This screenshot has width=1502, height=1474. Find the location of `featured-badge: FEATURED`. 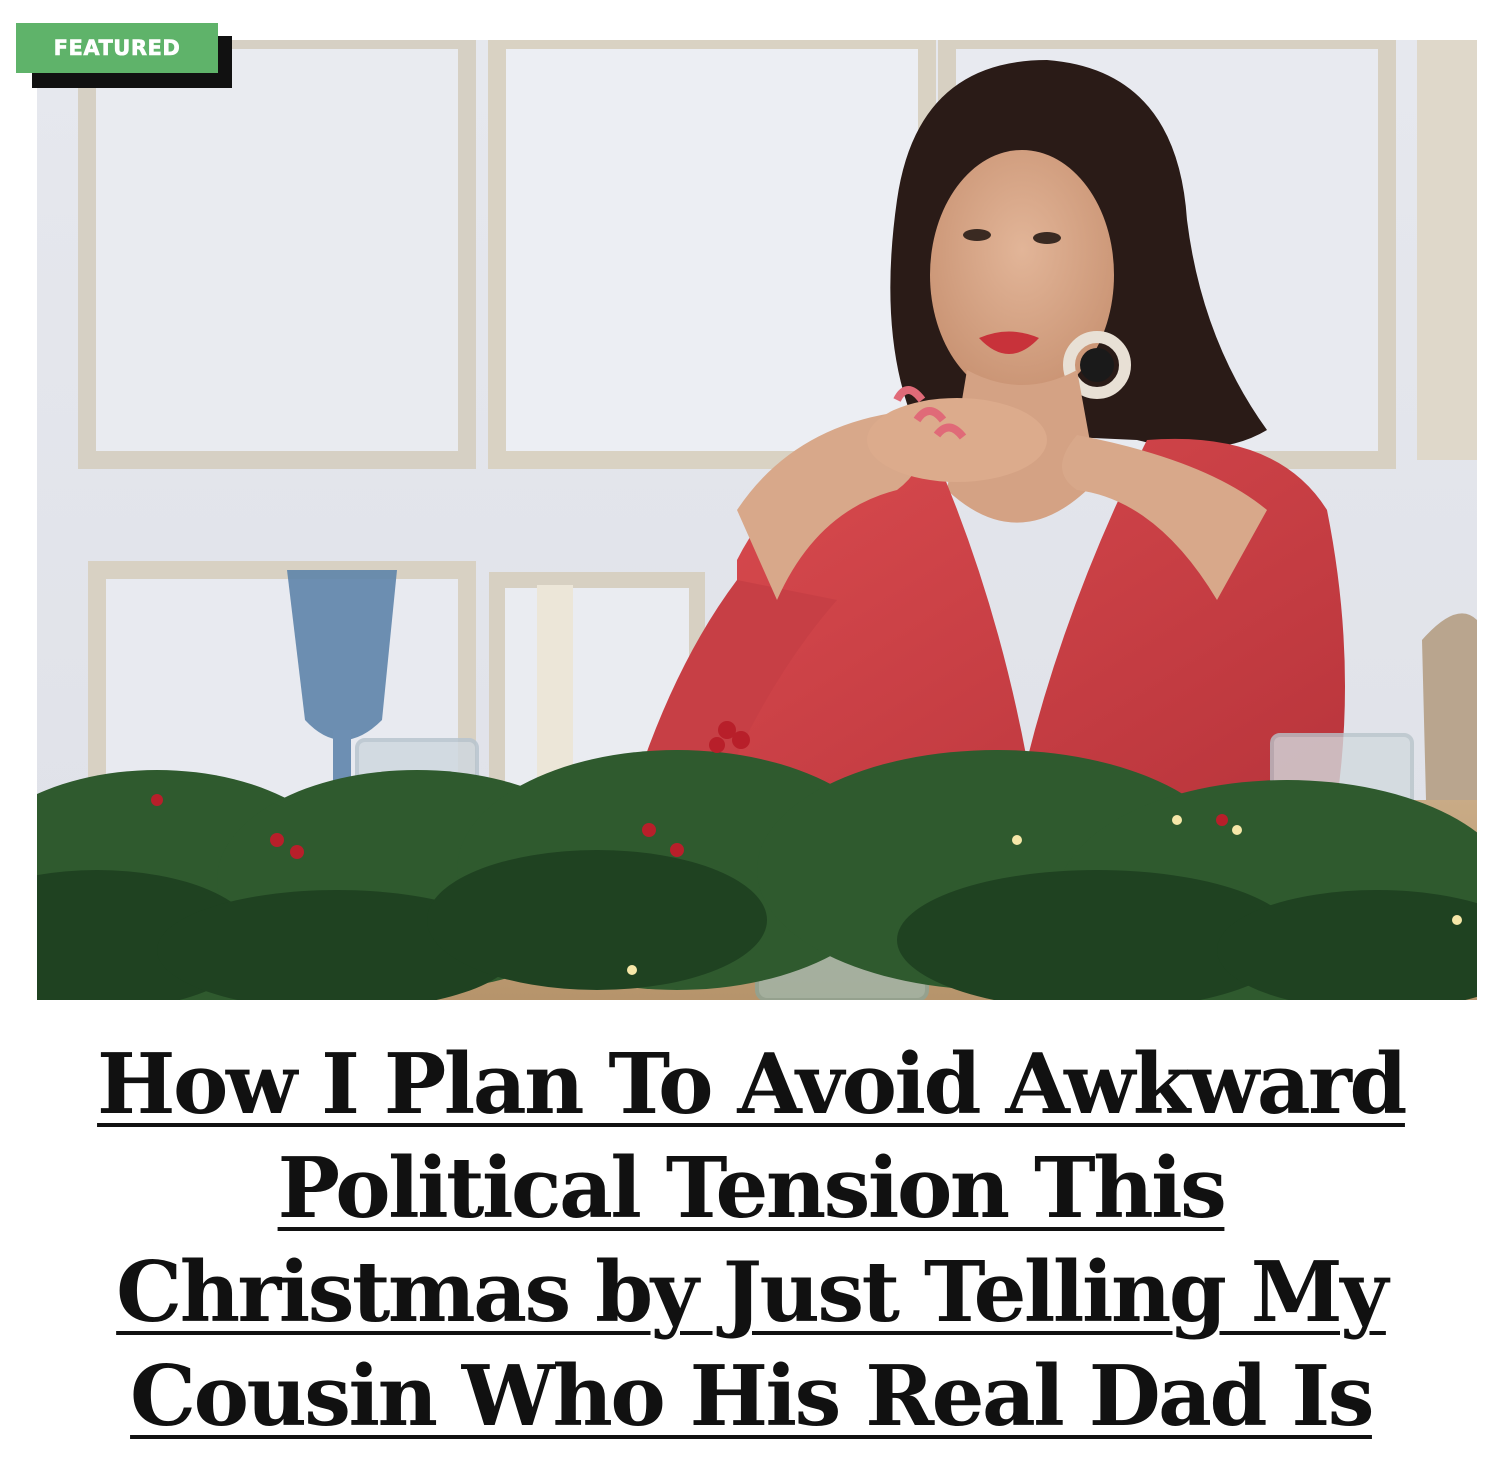

featured-badge: FEATURED is located at coordinates (125, 56).